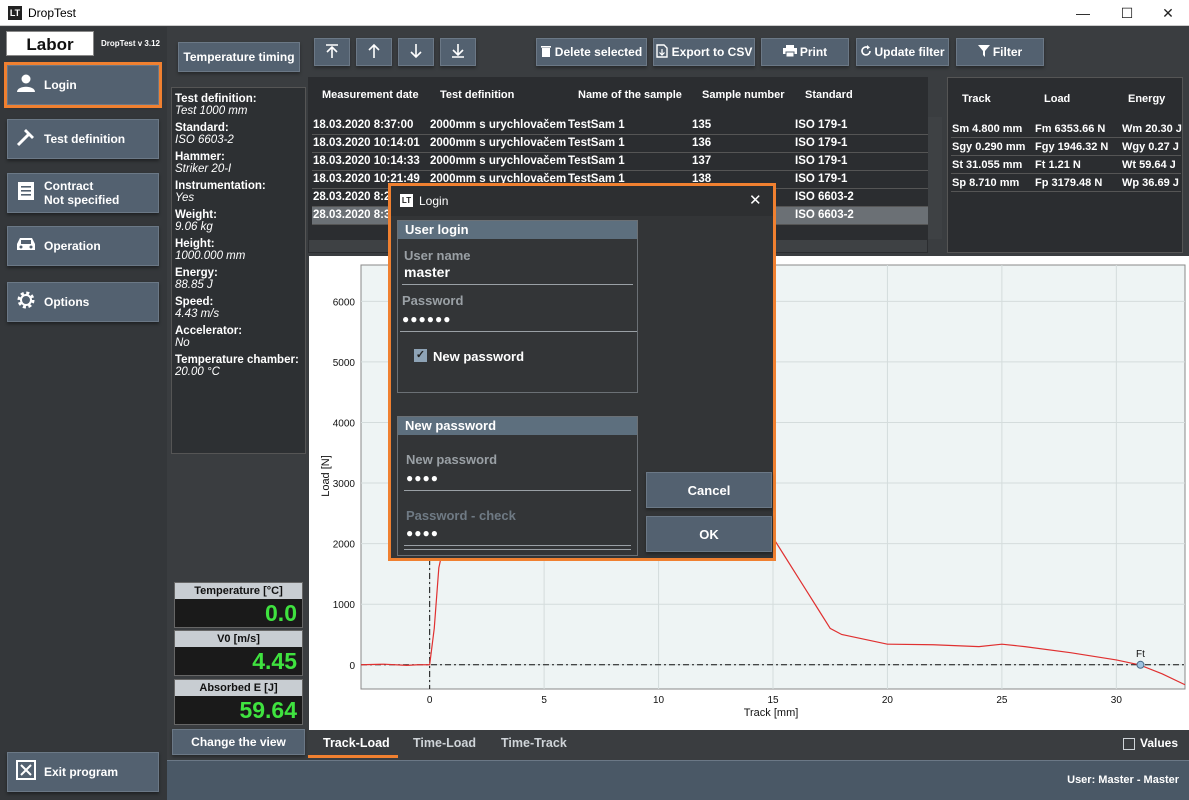  What do you see at coordinates (356, 743) in the screenshot?
I see `tab-track-load: Track-Load` at bounding box center [356, 743].